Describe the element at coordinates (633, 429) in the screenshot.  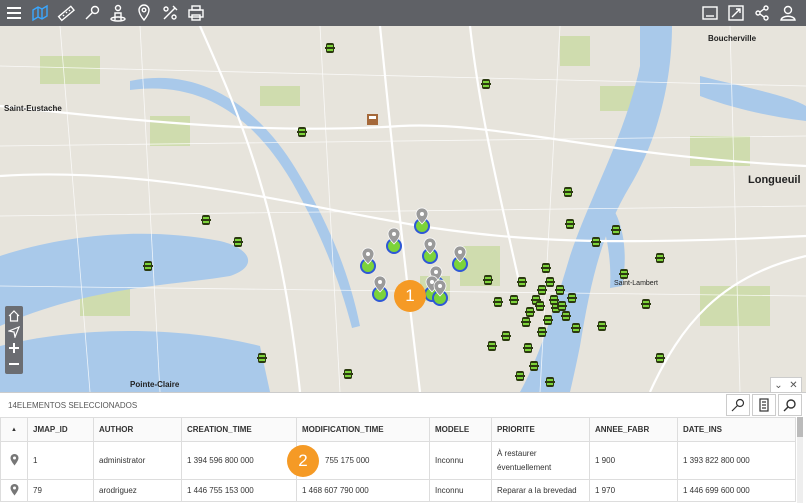
I see `column-header: ANNEE_FABR` at that location.